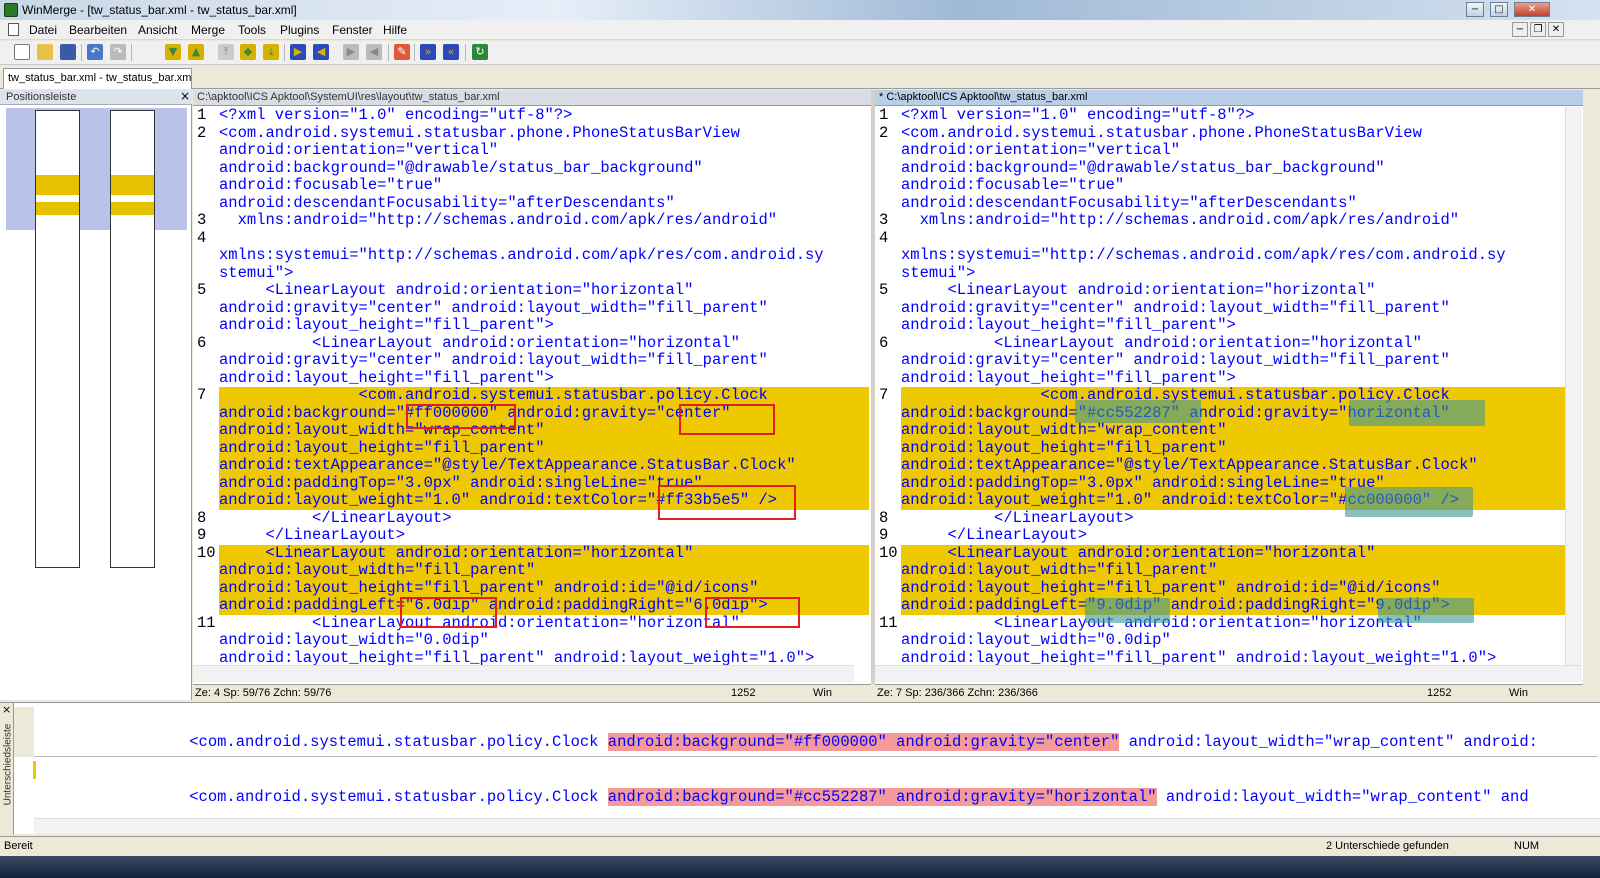 This screenshot has height=878, width=1600. I want to click on copy-right-advance-icon: ▶, so click(351, 52).